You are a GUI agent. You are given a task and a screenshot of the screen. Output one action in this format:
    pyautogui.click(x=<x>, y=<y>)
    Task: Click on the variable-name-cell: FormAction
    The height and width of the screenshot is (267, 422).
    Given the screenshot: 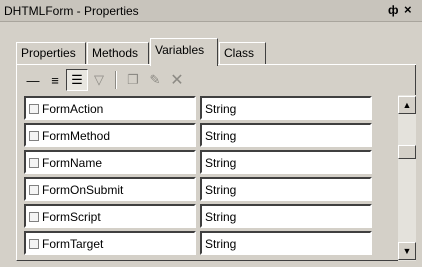 What is the action you would take?
    pyautogui.click(x=110, y=108)
    